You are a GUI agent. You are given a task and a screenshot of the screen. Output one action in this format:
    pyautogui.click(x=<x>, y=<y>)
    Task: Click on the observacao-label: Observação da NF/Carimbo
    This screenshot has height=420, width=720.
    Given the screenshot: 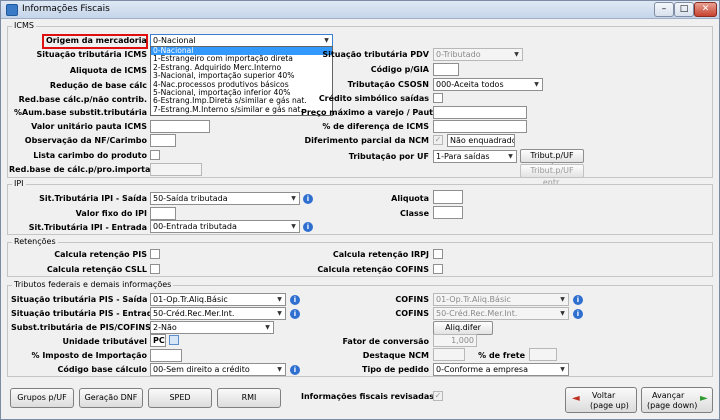 What is the action you would take?
    pyautogui.click(x=85, y=140)
    